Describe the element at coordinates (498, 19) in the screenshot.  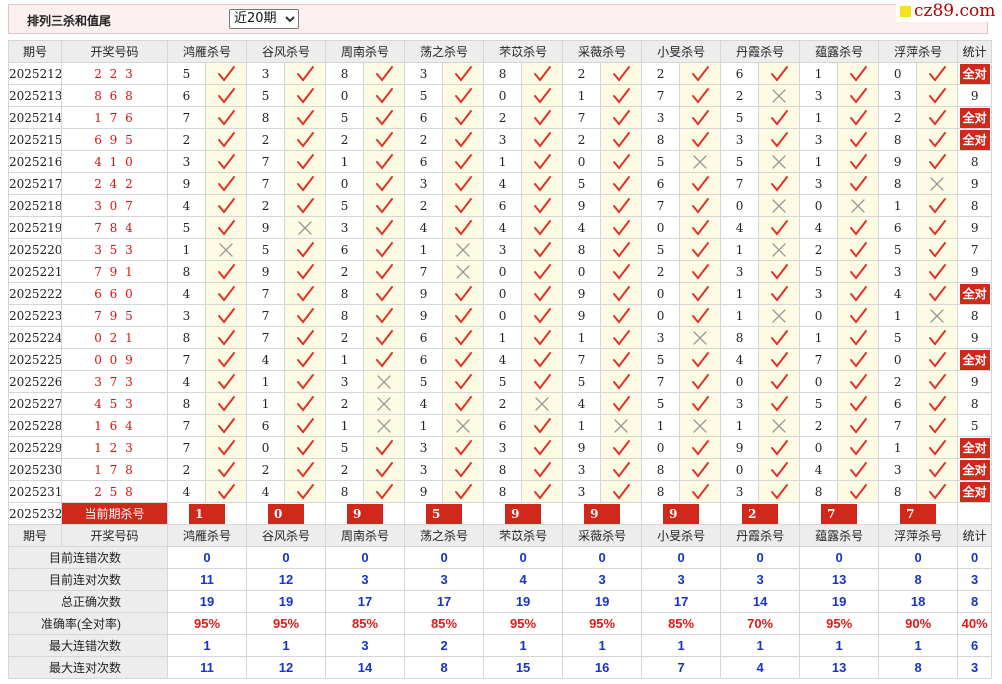
I see `top-bar: 排列三杀和值尾 近20期` at that location.